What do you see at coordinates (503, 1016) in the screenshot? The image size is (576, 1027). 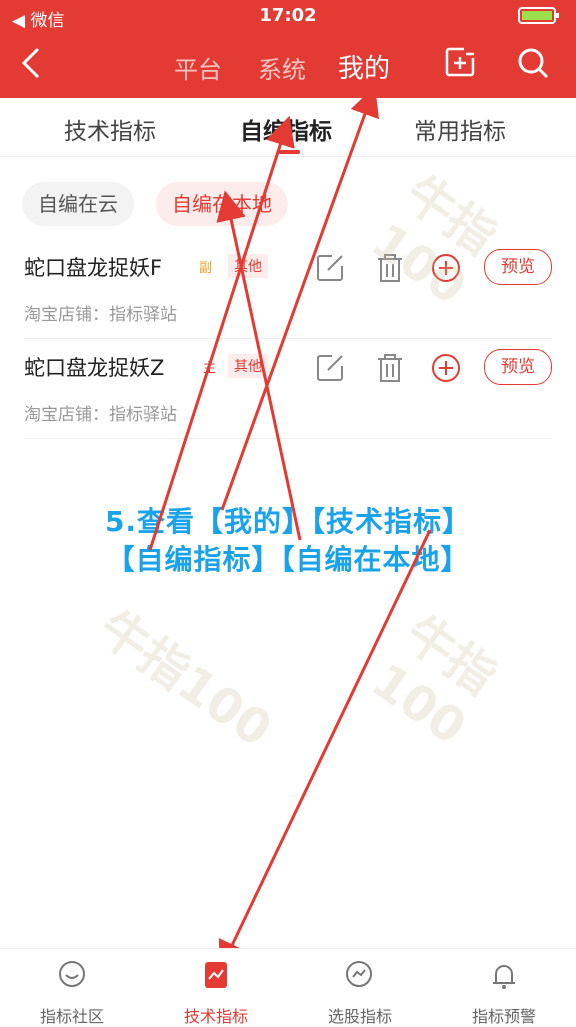 I see `bottom-tab-label: 指标预警` at bounding box center [503, 1016].